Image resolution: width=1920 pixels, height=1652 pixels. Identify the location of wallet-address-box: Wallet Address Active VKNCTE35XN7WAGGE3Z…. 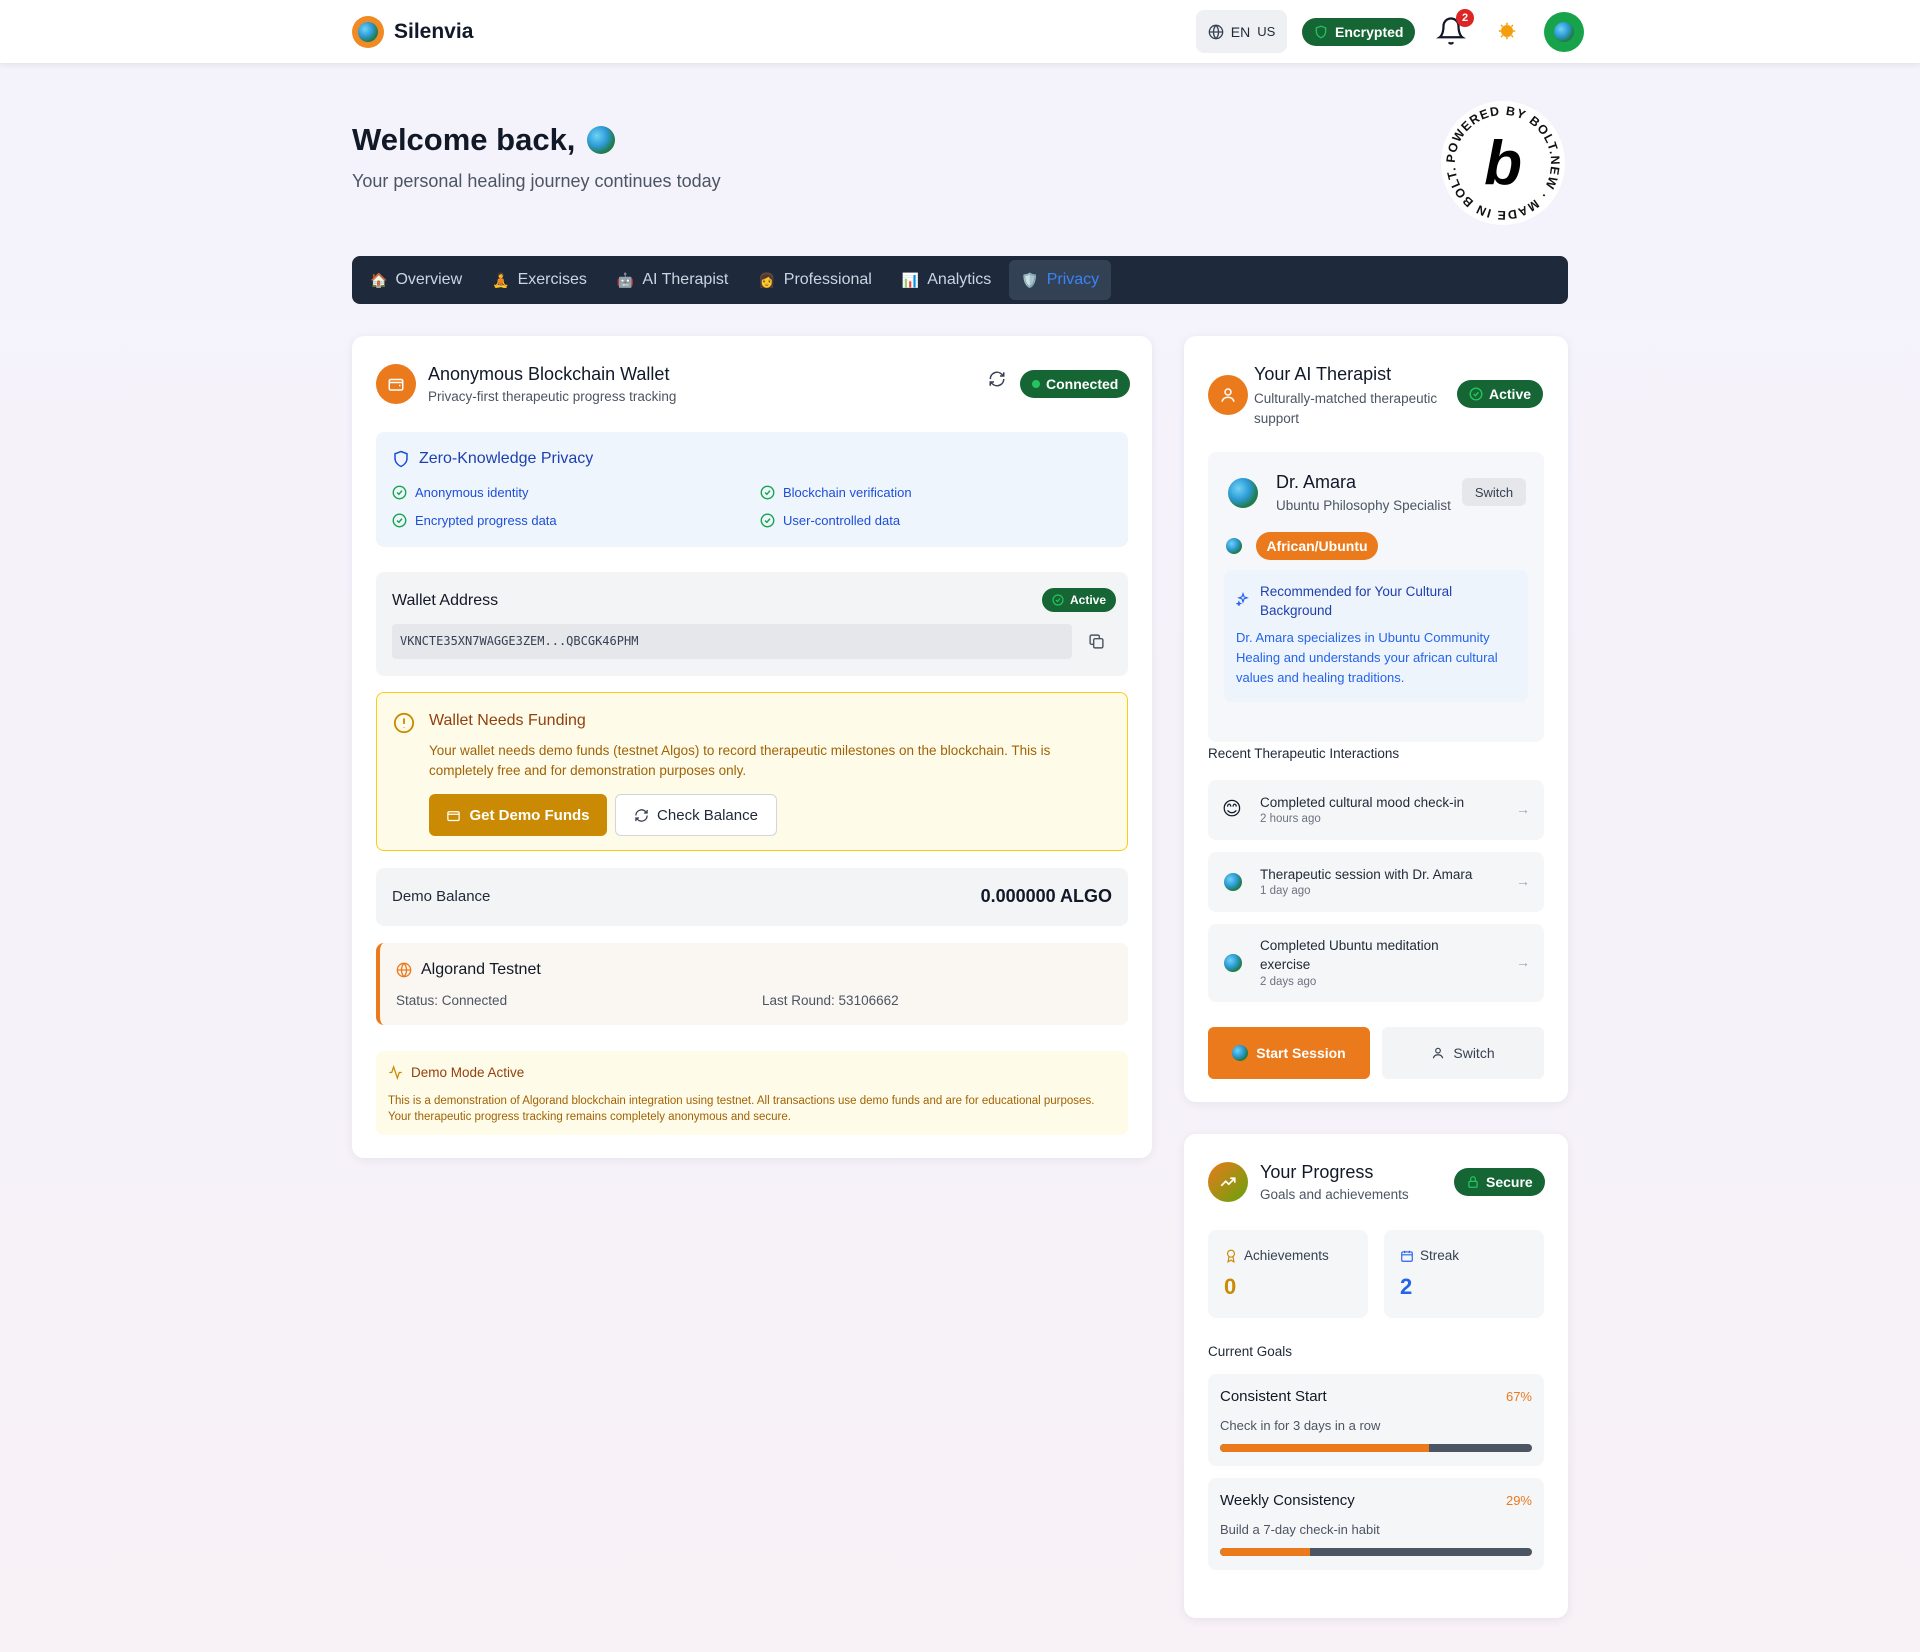
(752, 624).